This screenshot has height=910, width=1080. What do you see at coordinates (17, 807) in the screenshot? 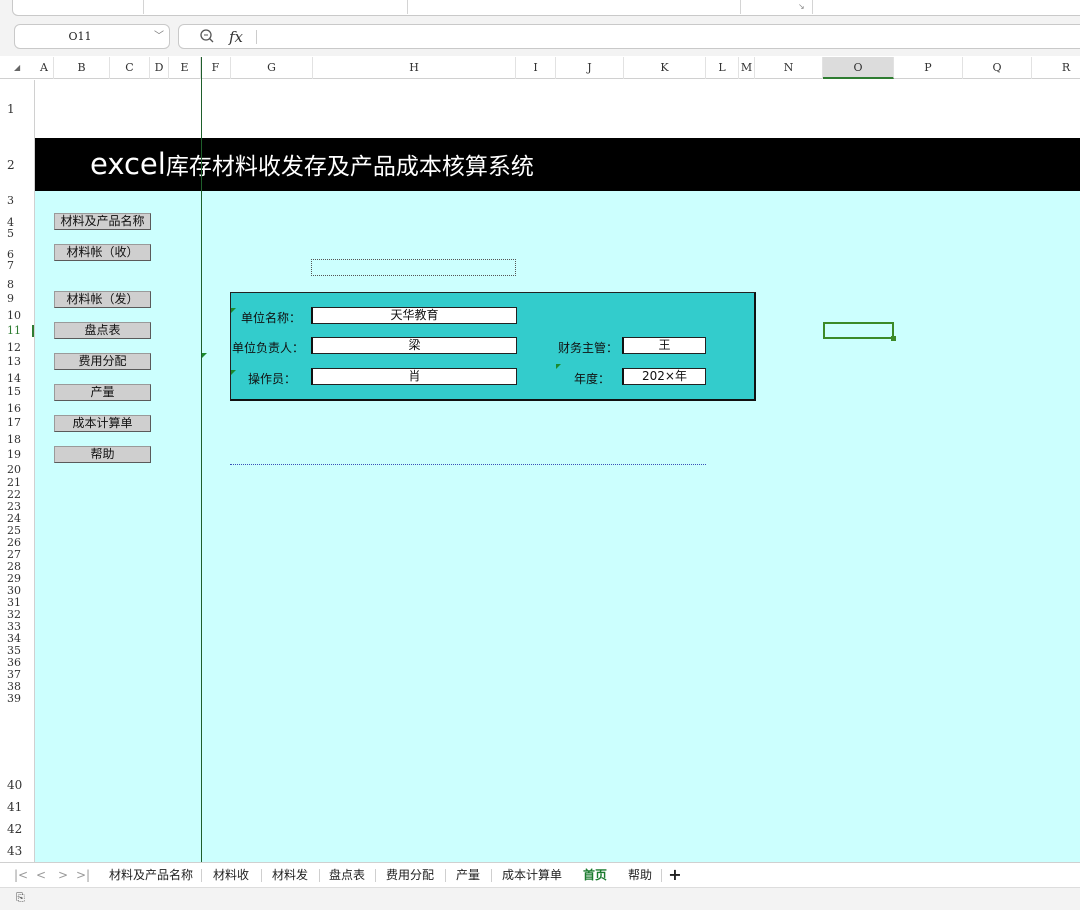
I see `row-header: 41` at bounding box center [17, 807].